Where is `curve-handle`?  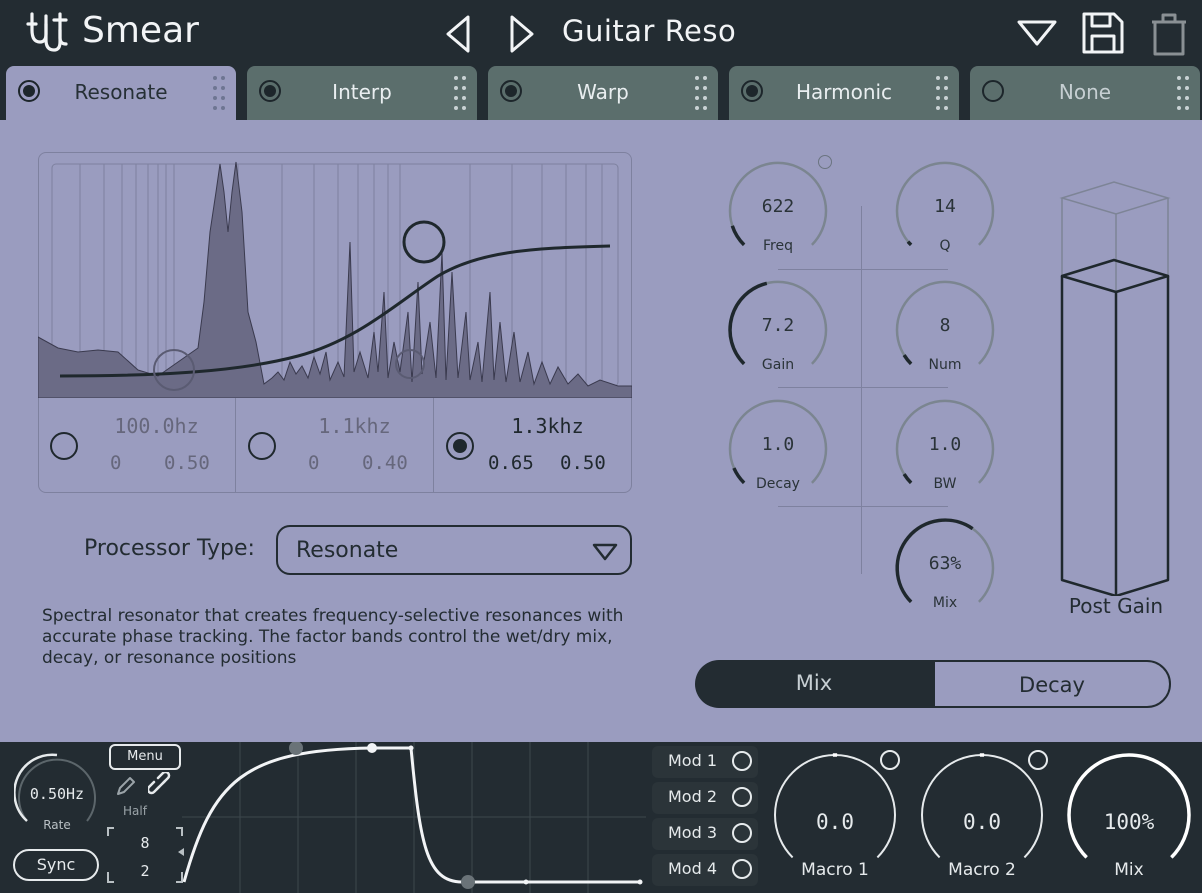
curve-handle is located at coordinates (468, 882).